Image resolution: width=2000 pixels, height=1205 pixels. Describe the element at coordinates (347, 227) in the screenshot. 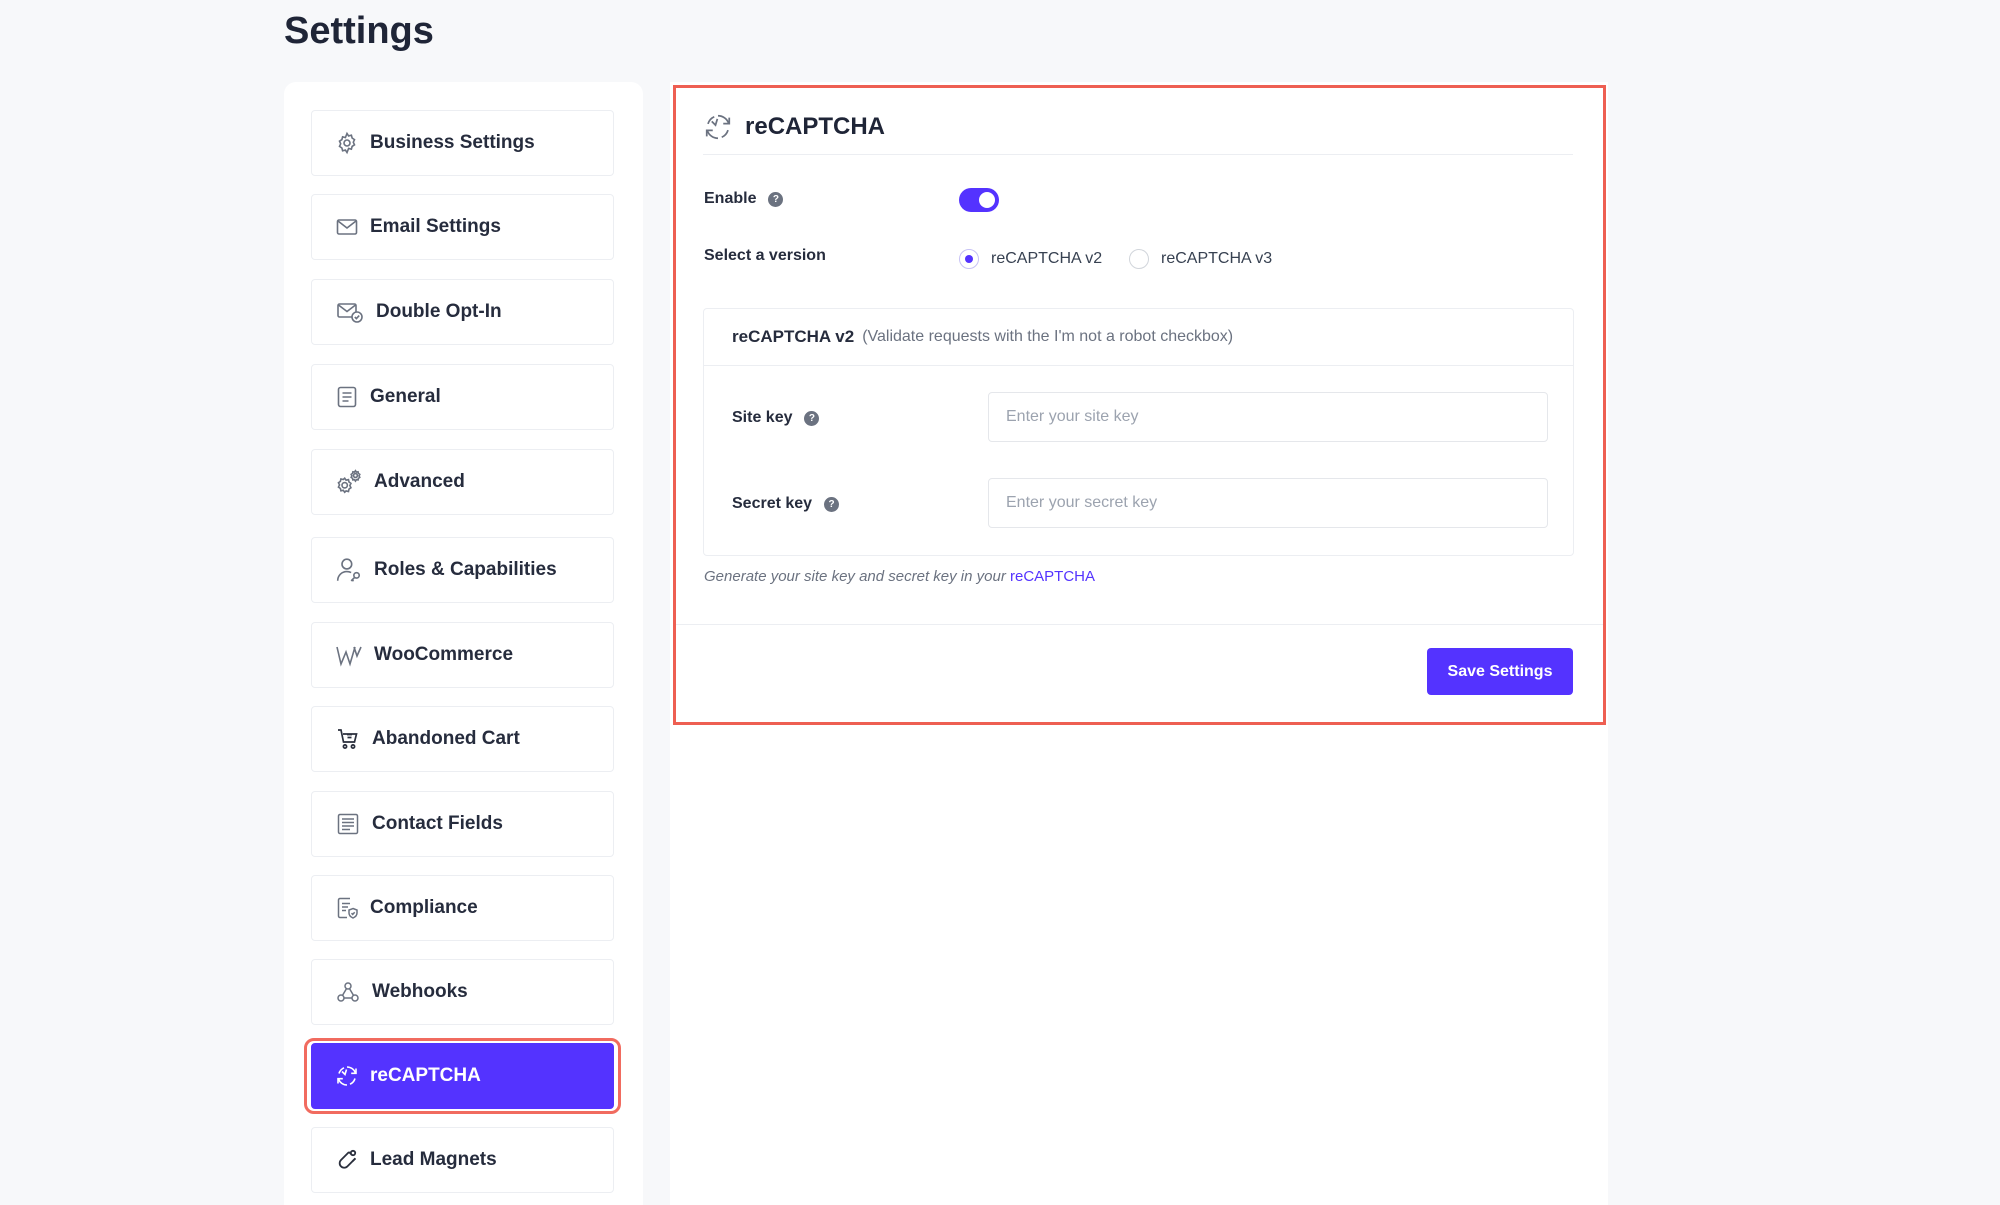

I see `envelope-icon` at that location.